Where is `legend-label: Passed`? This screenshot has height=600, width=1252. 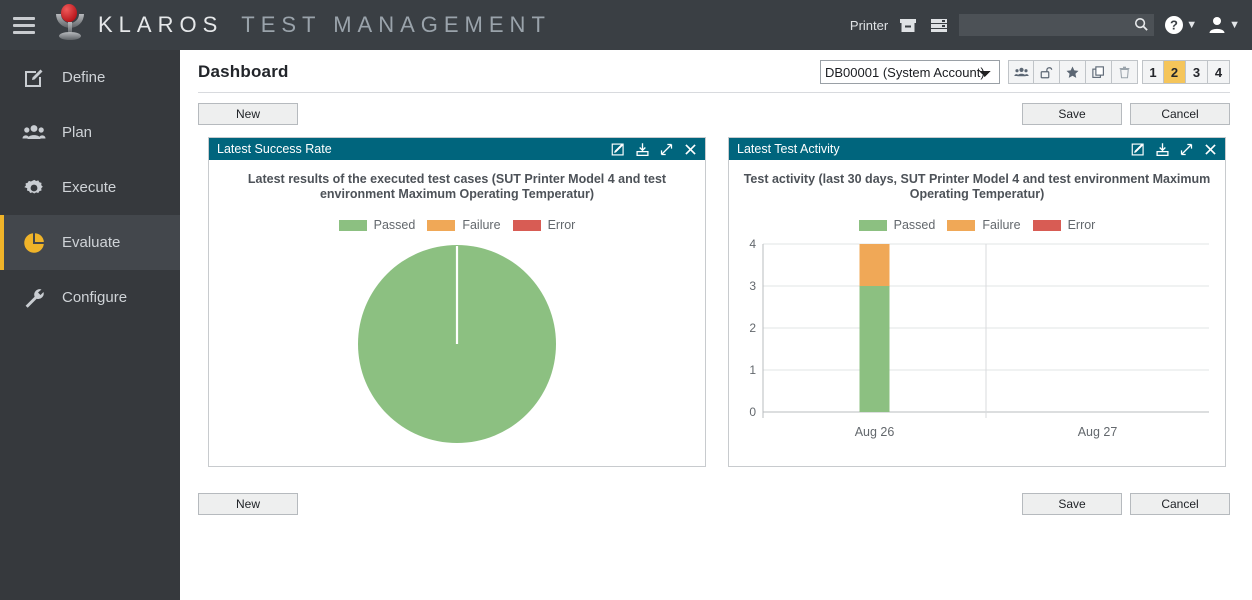 legend-label: Passed is located at coordinates (394, 225).